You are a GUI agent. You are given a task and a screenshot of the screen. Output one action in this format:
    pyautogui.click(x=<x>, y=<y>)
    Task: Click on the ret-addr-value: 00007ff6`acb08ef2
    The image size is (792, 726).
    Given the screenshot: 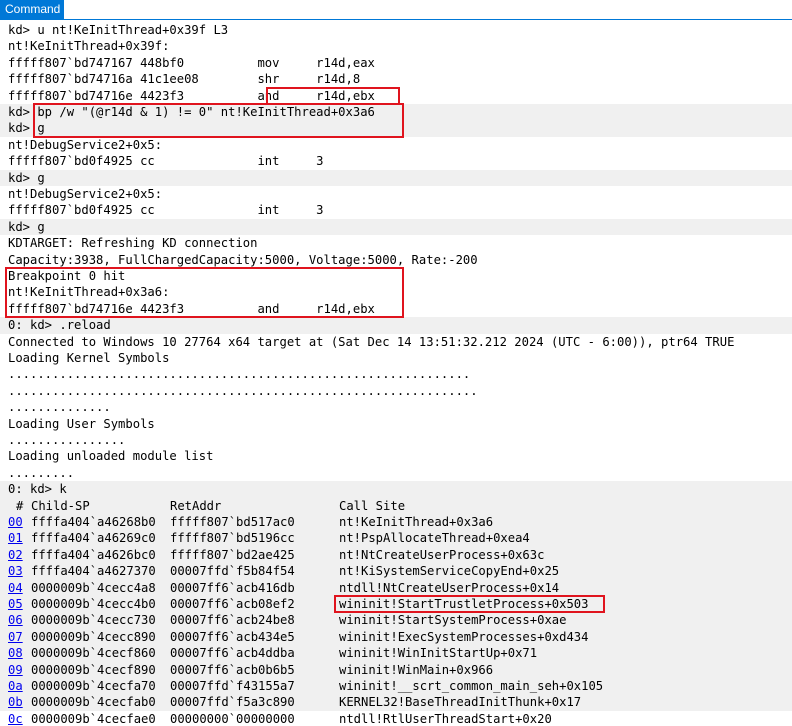 What is the action you would take?
    pyautogui.click(x=232, y=604)
    